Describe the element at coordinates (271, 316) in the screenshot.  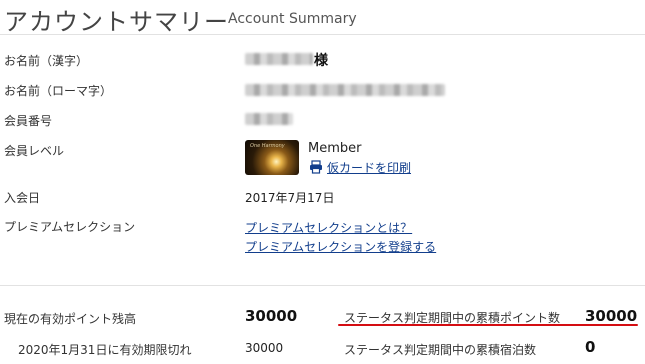
I see `points-balance-value: 30000` at that location.